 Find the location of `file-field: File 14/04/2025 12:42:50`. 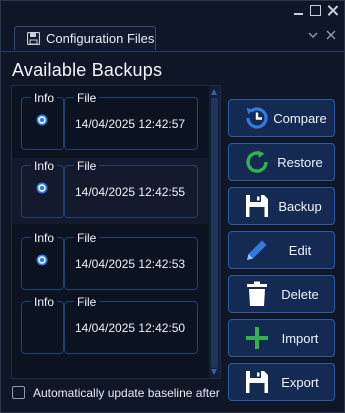

file-field: File 14/04/2025 12:42:50 is located at coordinates (131, 324).